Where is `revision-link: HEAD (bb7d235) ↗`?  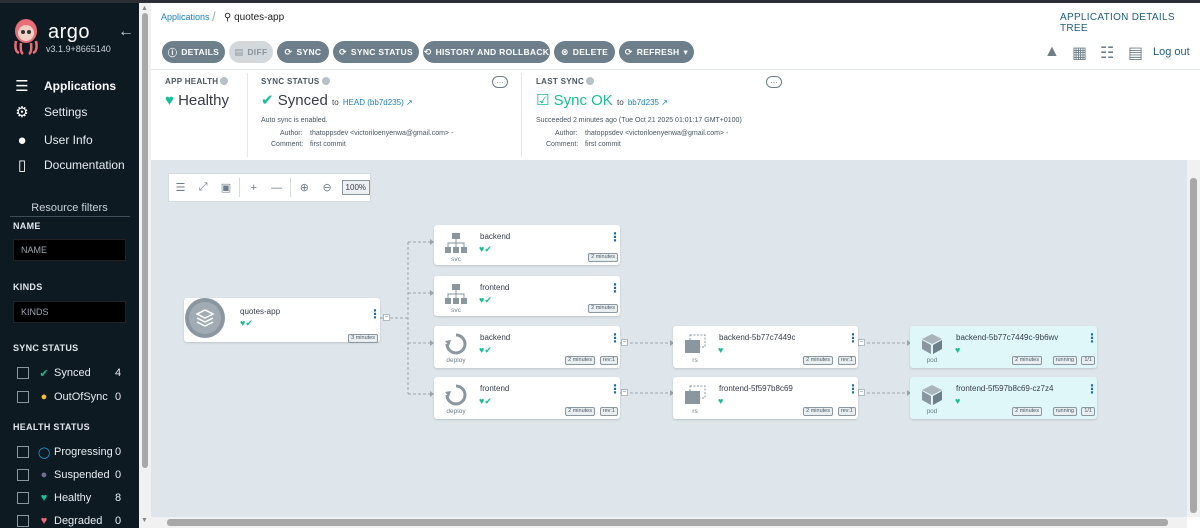
revision-link: HEAD (bb7d235) ↗ is located at coordinates (378, 102).